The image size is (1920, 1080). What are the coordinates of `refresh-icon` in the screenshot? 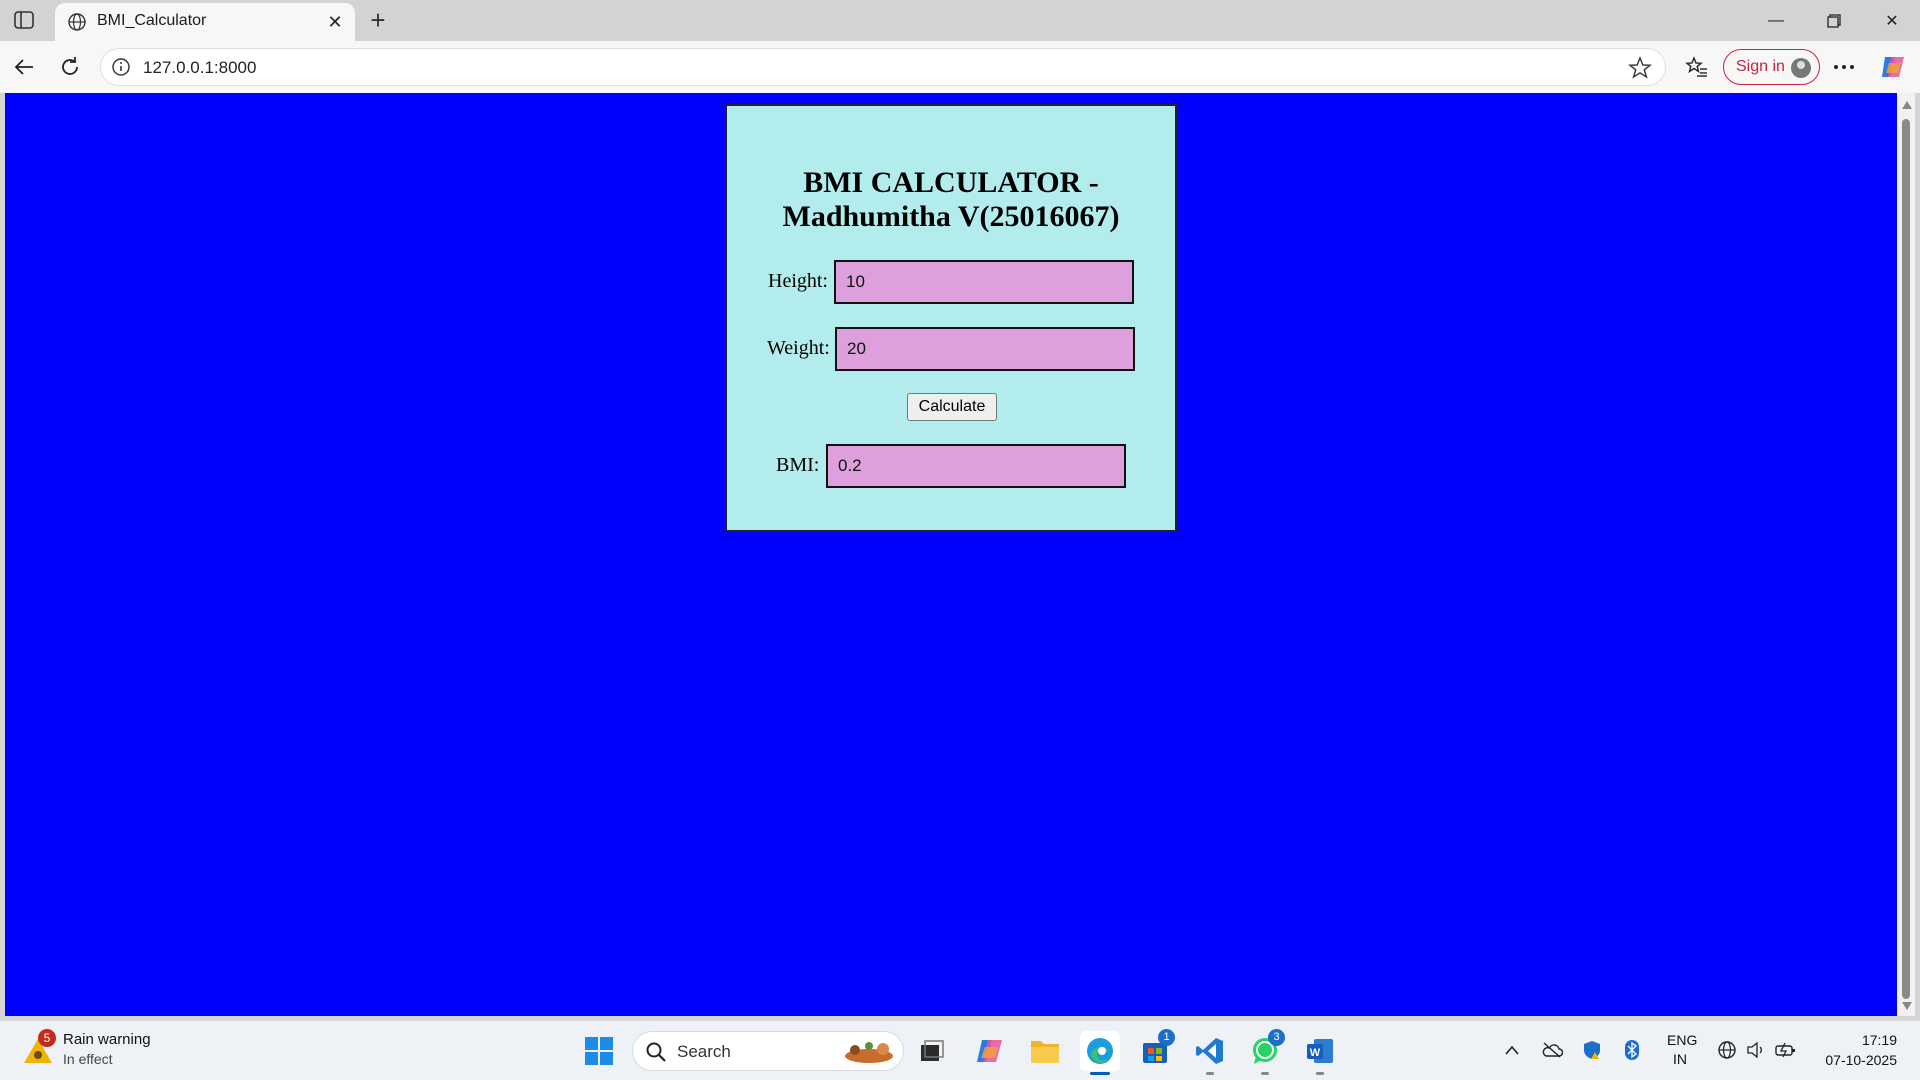 It's located at (70, 67).